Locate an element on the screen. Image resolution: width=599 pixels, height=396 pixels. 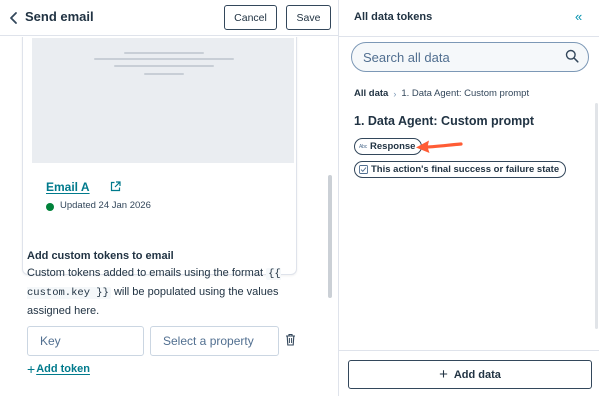
custom-tokens-title: Add custom tokens to email is located at coordinates (100, 256).